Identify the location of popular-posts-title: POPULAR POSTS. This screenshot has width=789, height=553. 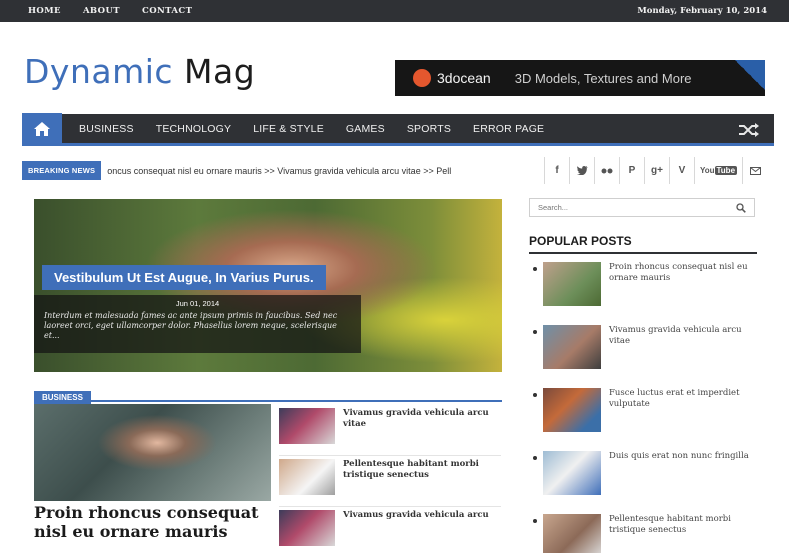
(643, 244).